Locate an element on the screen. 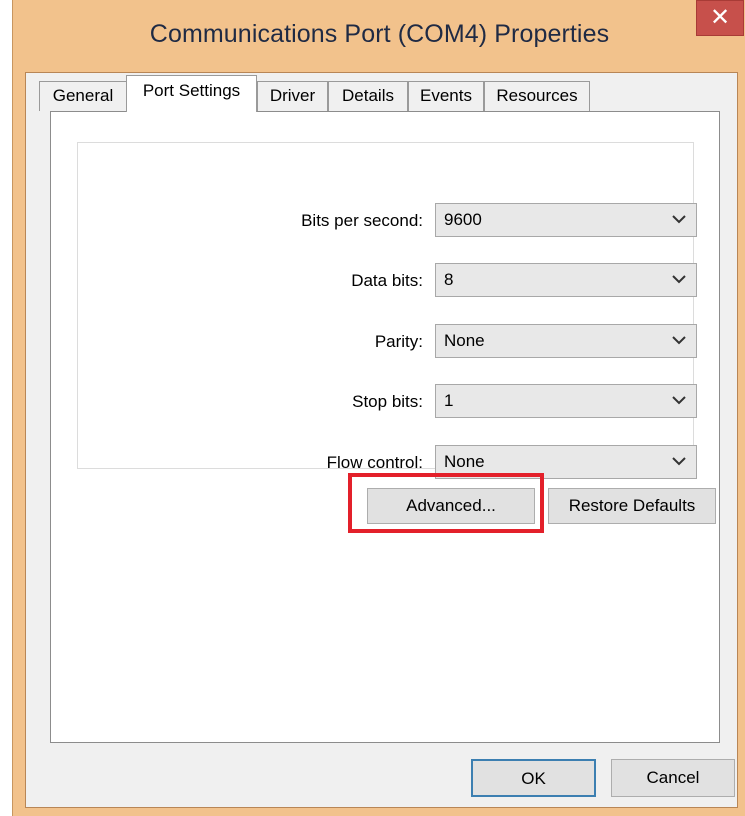 The image size is (745, 816). tab-port-settings: Port Settings is located at coordinates (191, 93).